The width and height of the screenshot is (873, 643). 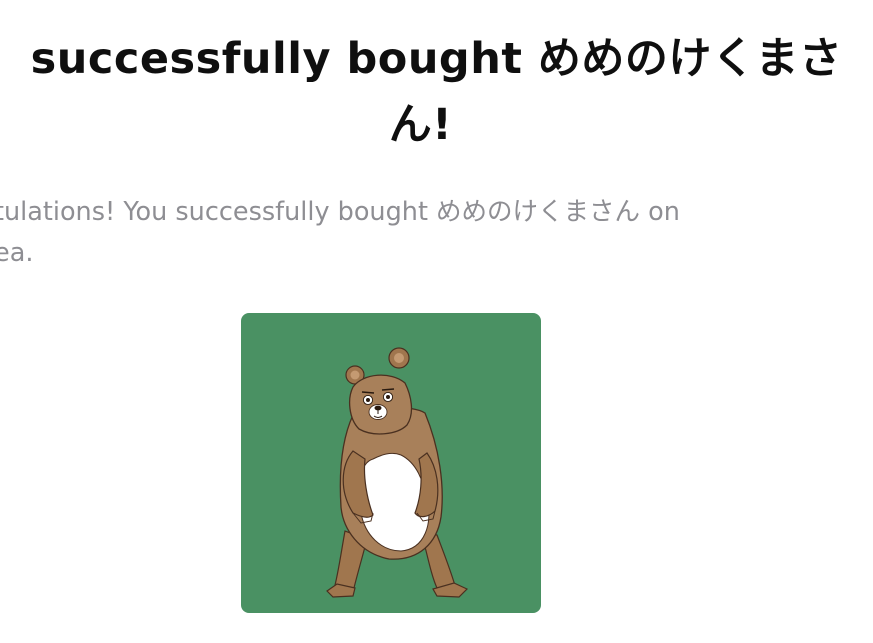 What do you see at coordinates (436, 59) in the screenshot?
I see `page-title-line-1: successfully bought めめのけくまさ` at bounding box center [436, 59].